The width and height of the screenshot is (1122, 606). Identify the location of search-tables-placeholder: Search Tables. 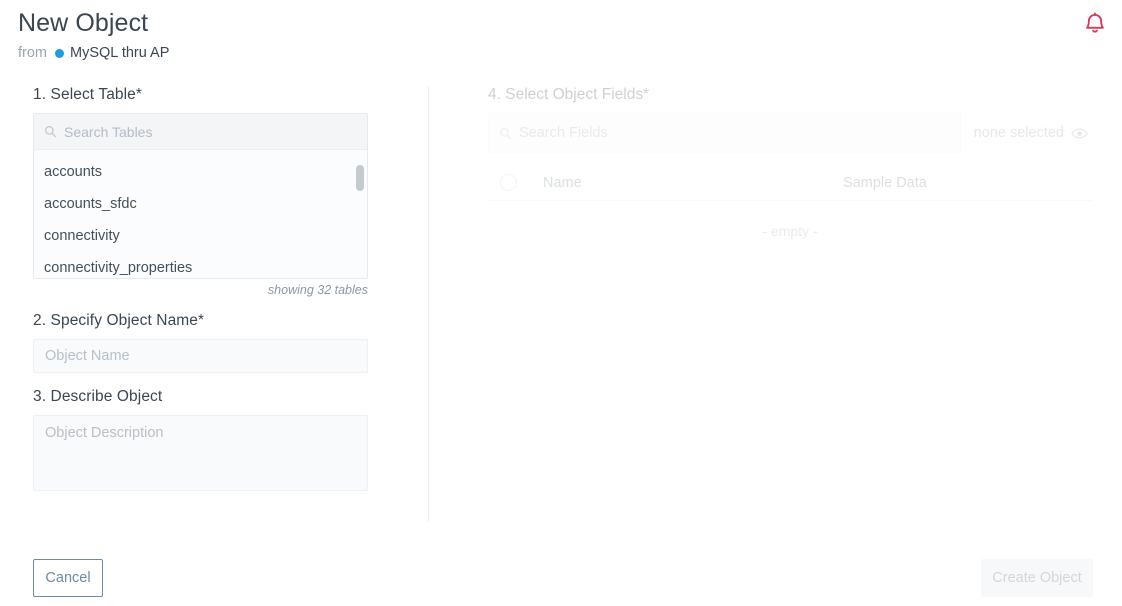
(108, 131).